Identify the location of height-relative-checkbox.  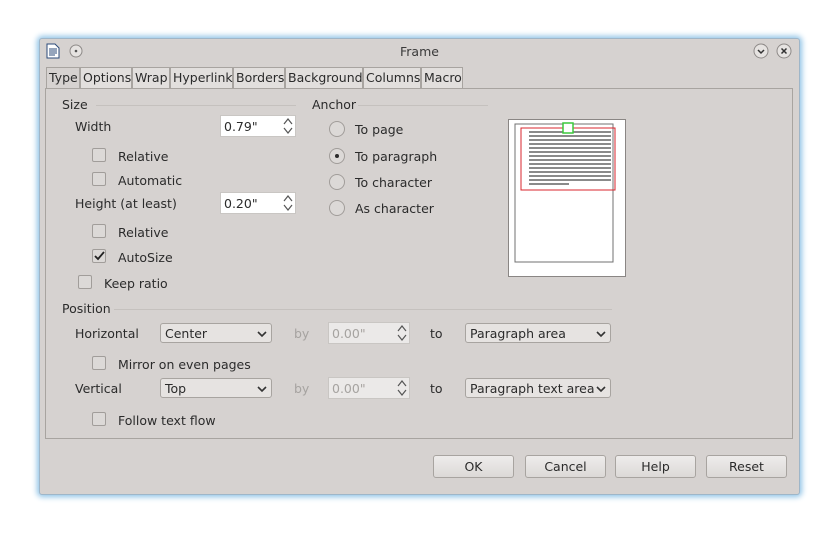
(99, 231).